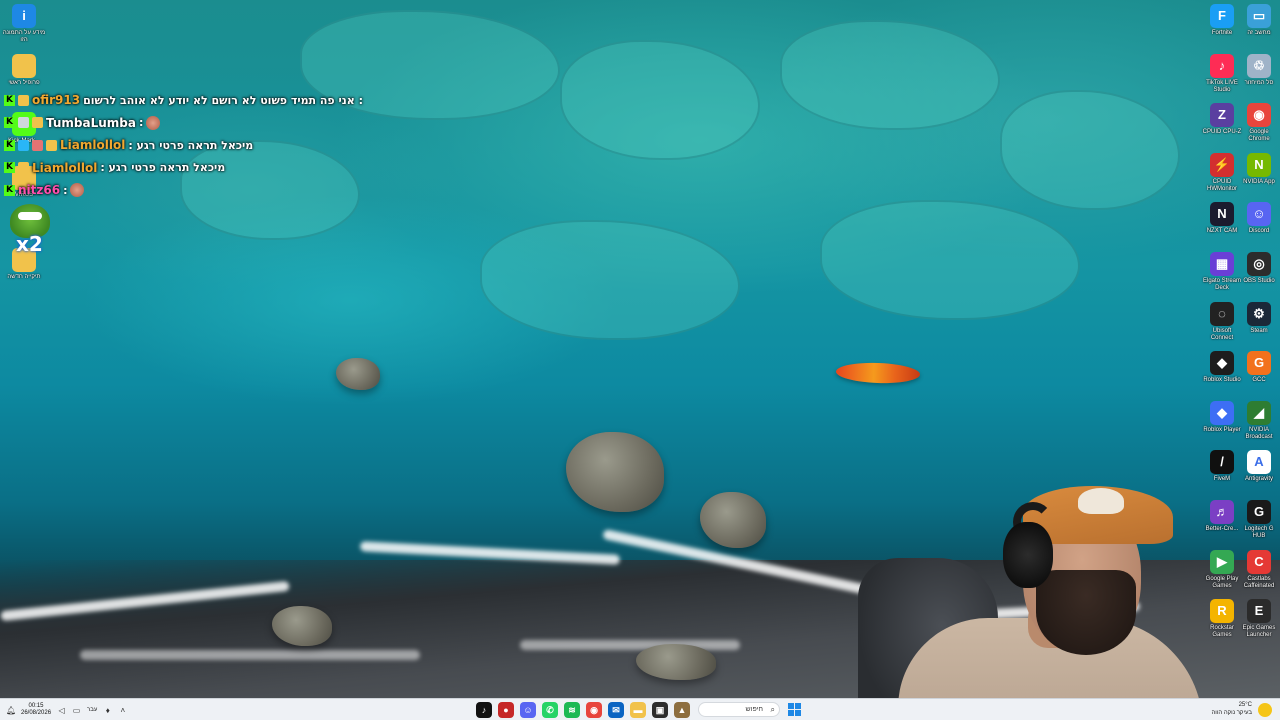  What do you see at coordinates (153, 122) in the screenshot?
I see `emote-icon` at bounding box center [153, 122].